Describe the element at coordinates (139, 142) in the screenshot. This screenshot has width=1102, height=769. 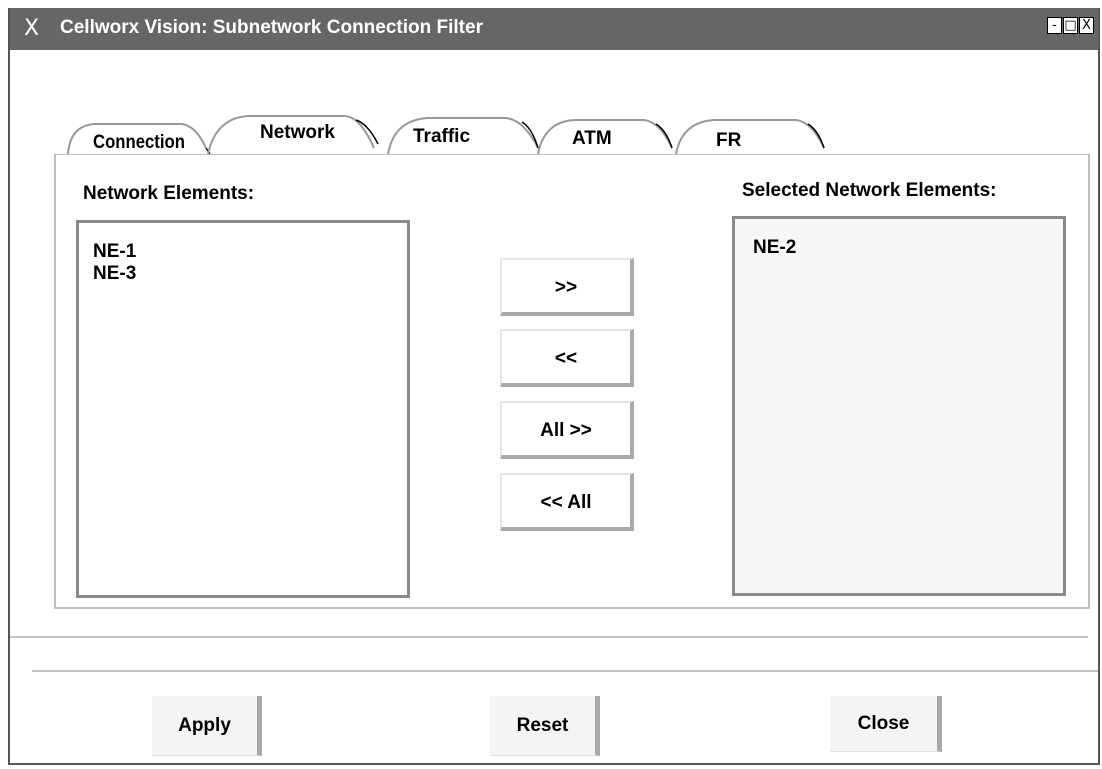
I see `tab-connection-label: Connection` at that location.